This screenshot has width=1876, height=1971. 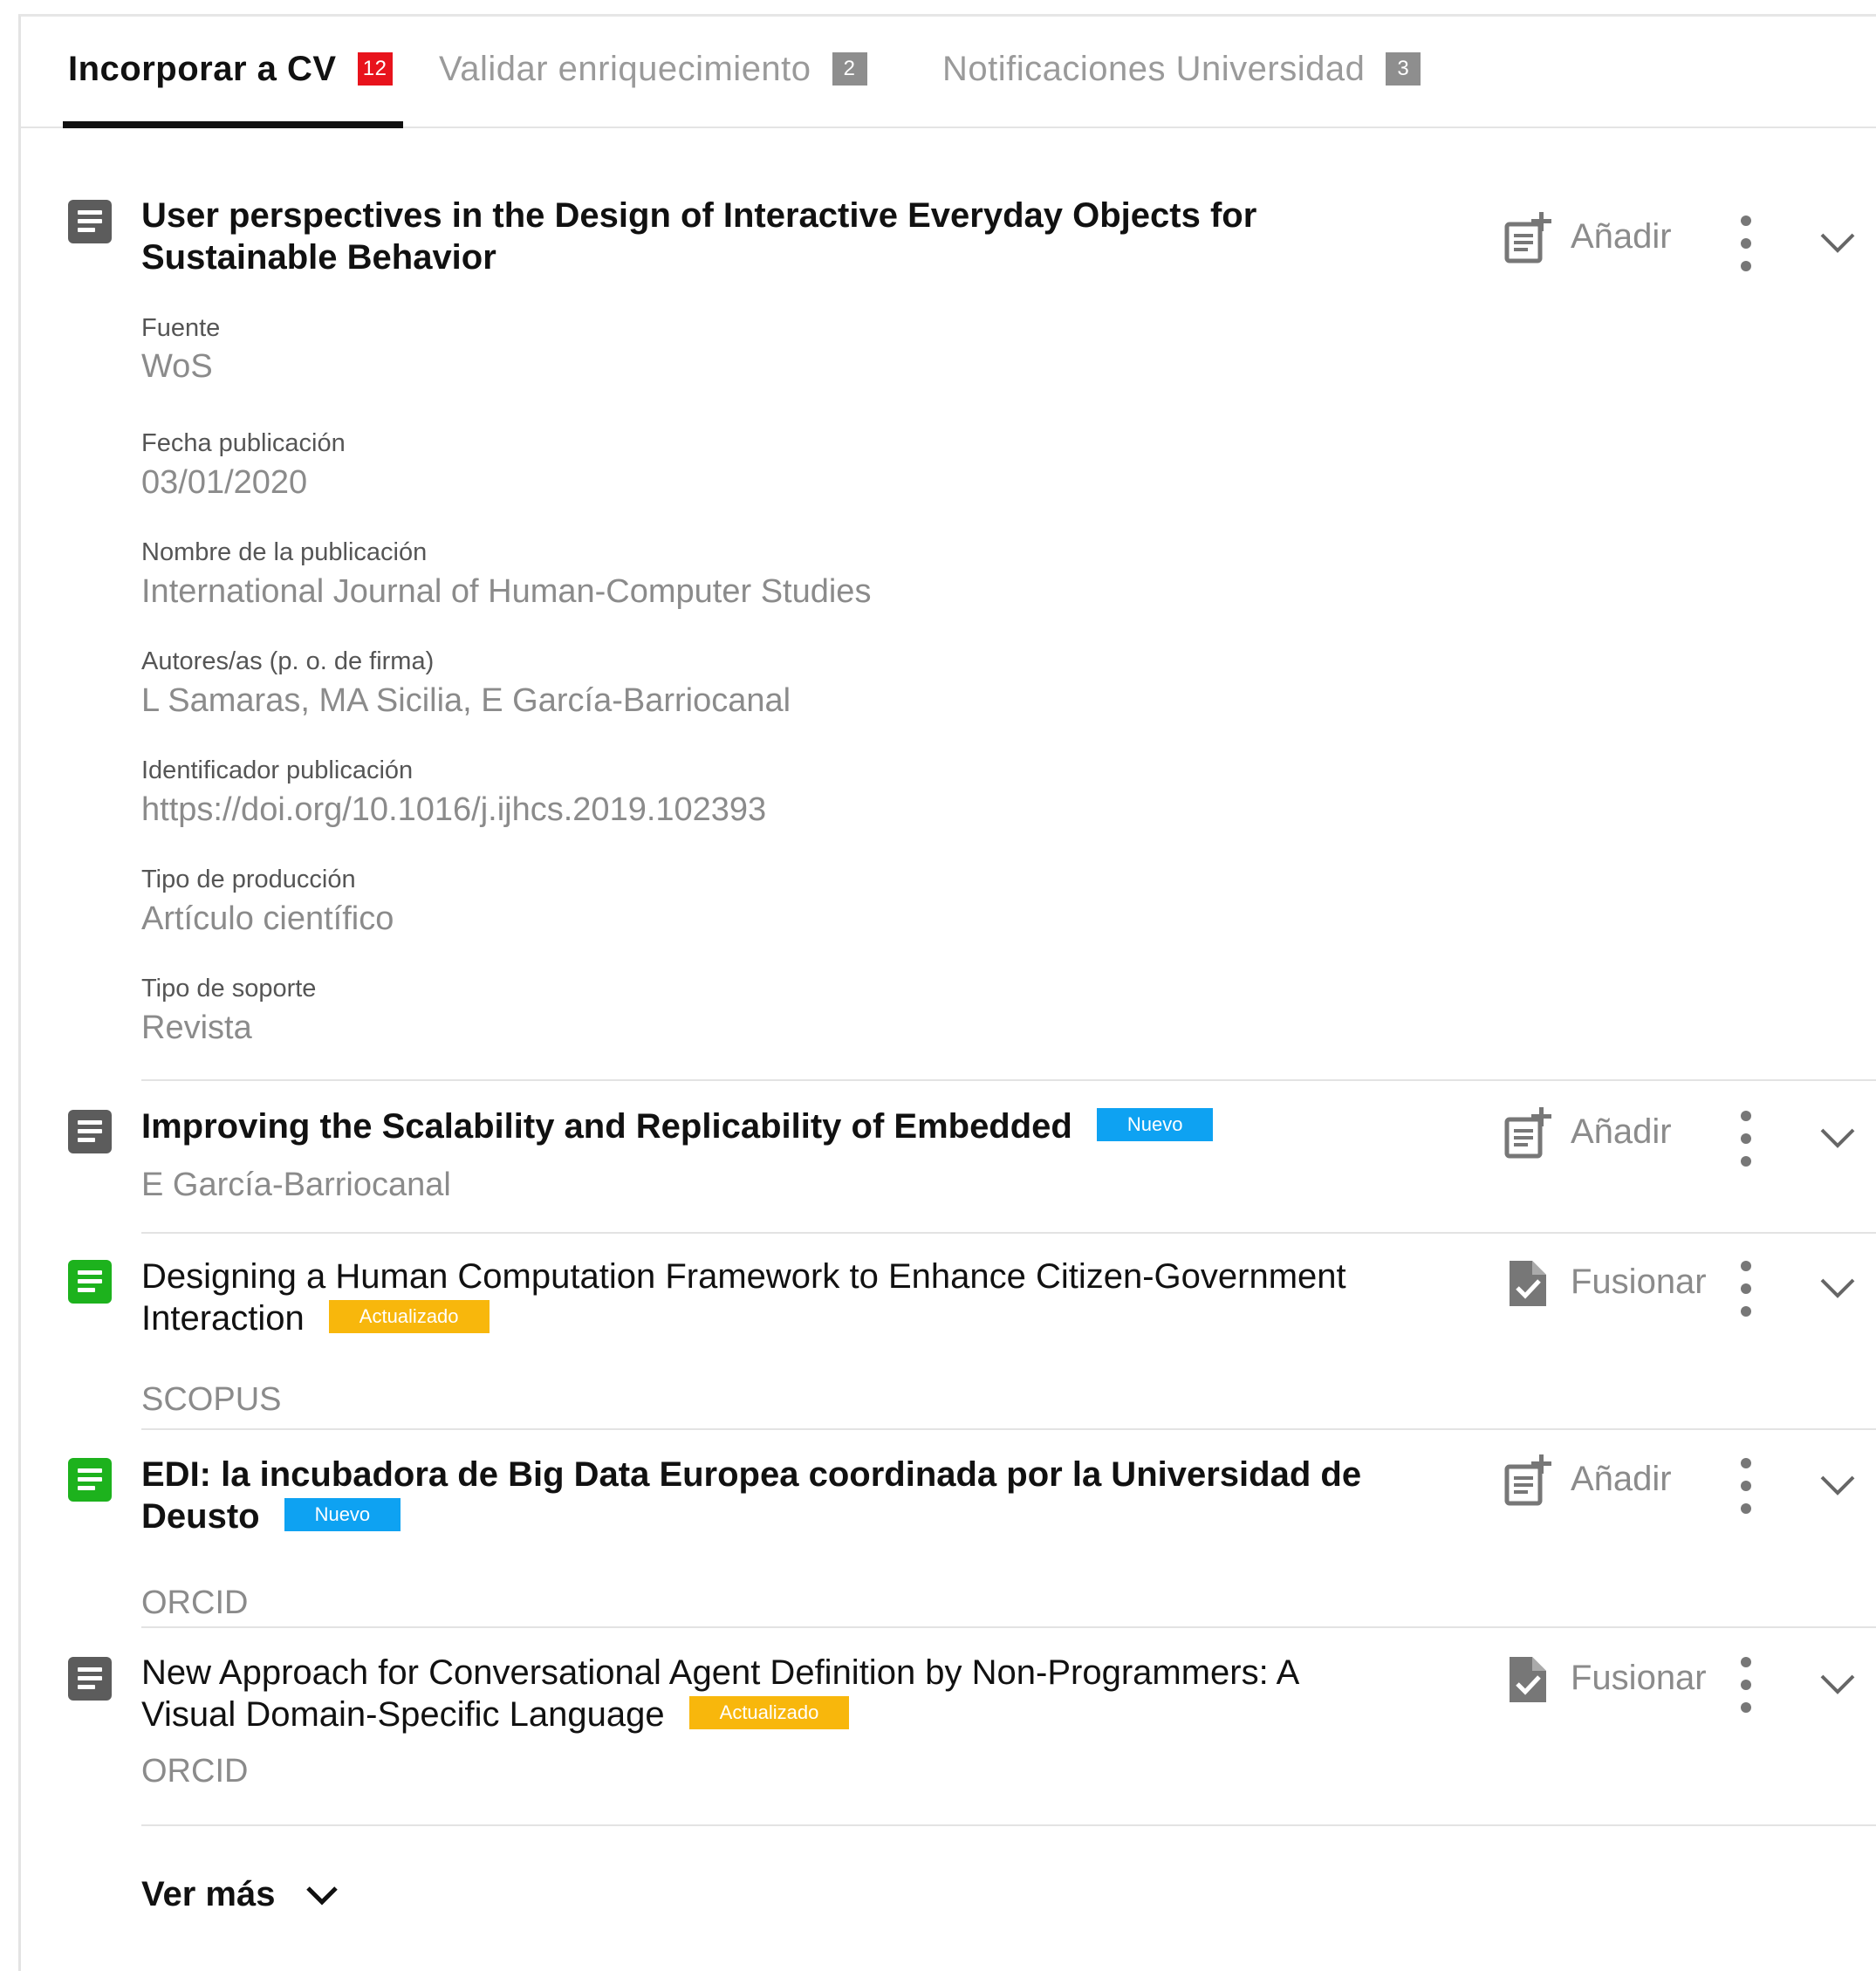 What do you see at coordinates (277, 770) in the screenshot?
I see `field-label: Identificador publicación` at bounding box center [277, 770].